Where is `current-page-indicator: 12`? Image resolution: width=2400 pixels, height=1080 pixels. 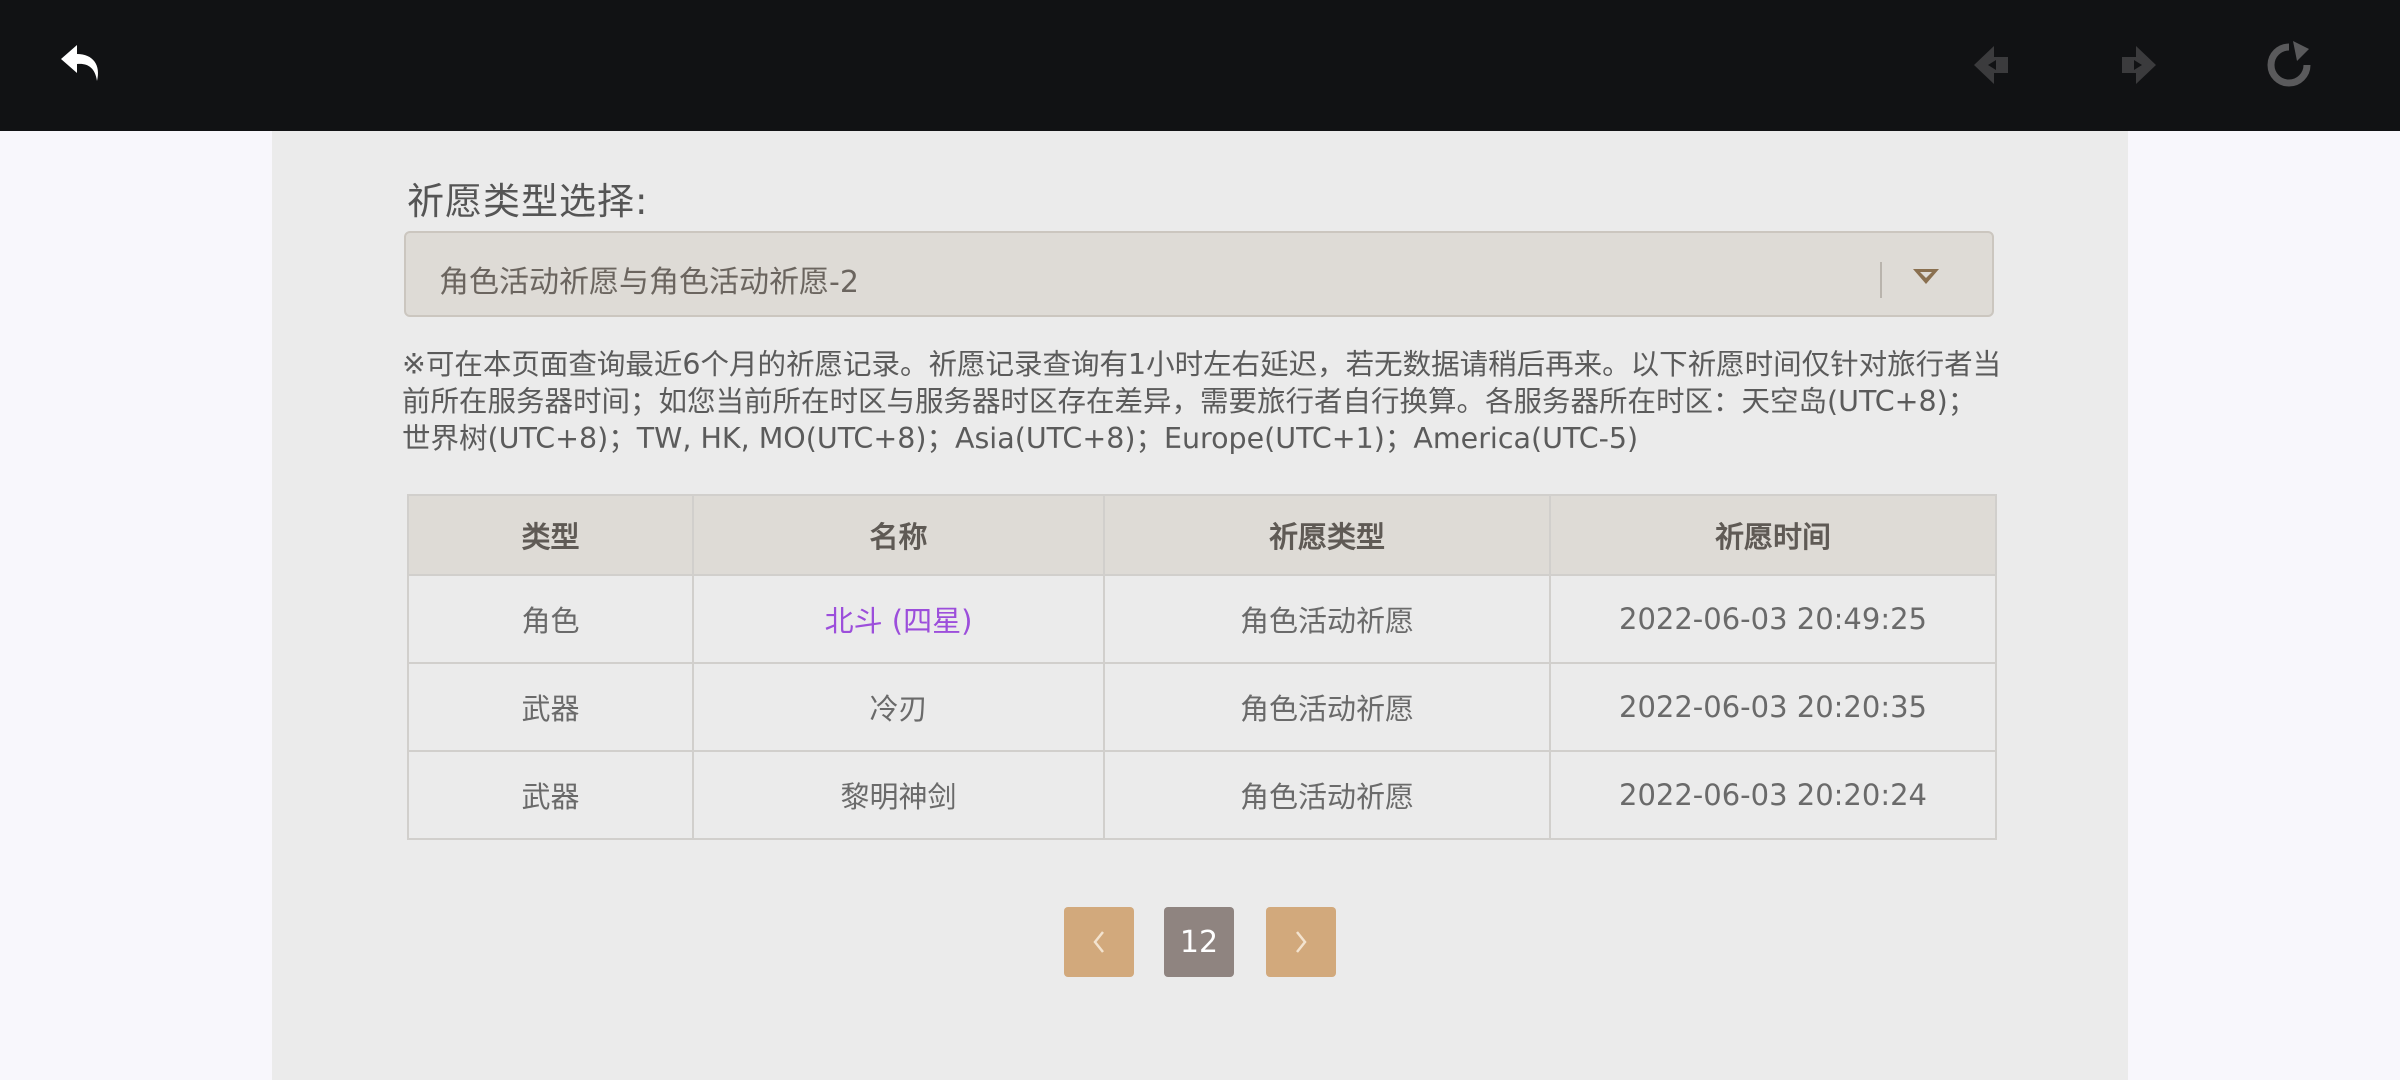
current-page-indicator: 12 is located at coordinates (1199, 942).